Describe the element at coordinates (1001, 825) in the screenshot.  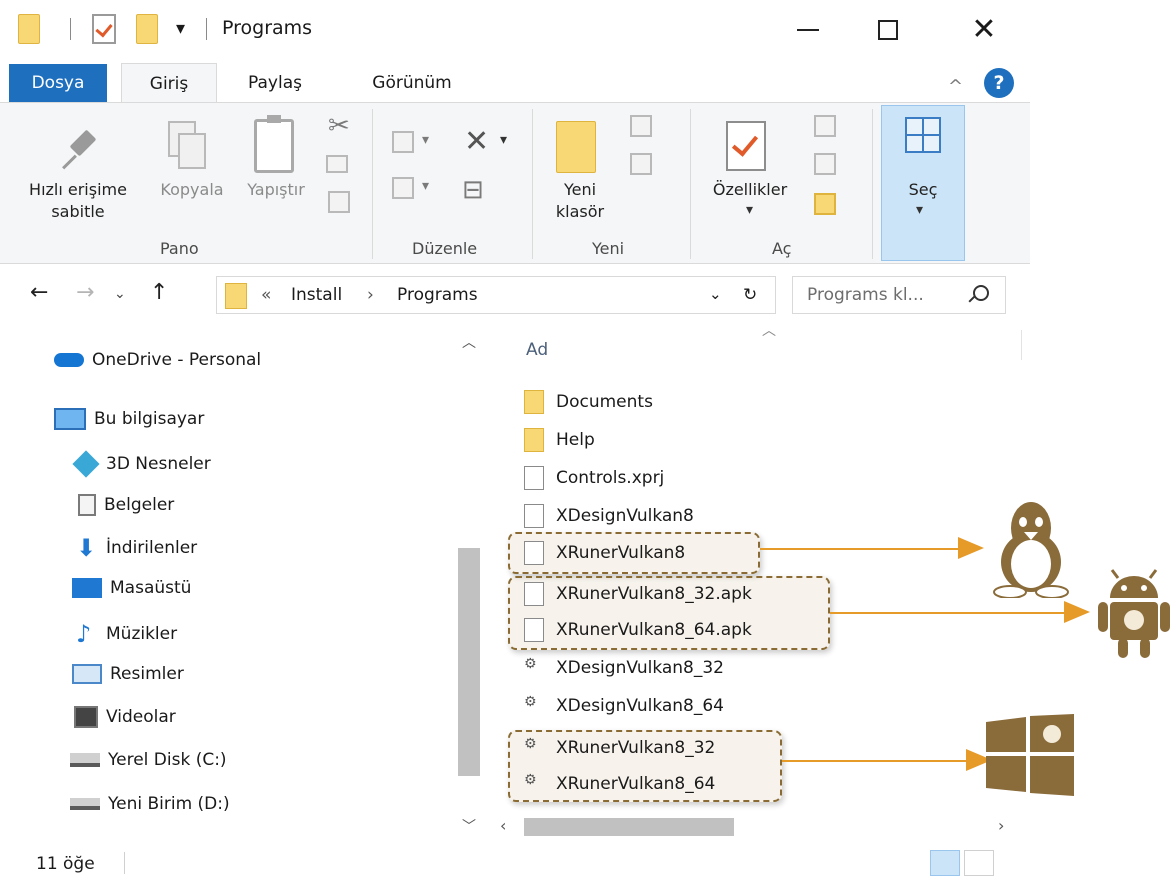
I see `scroll-right-icon: ›` at that location.